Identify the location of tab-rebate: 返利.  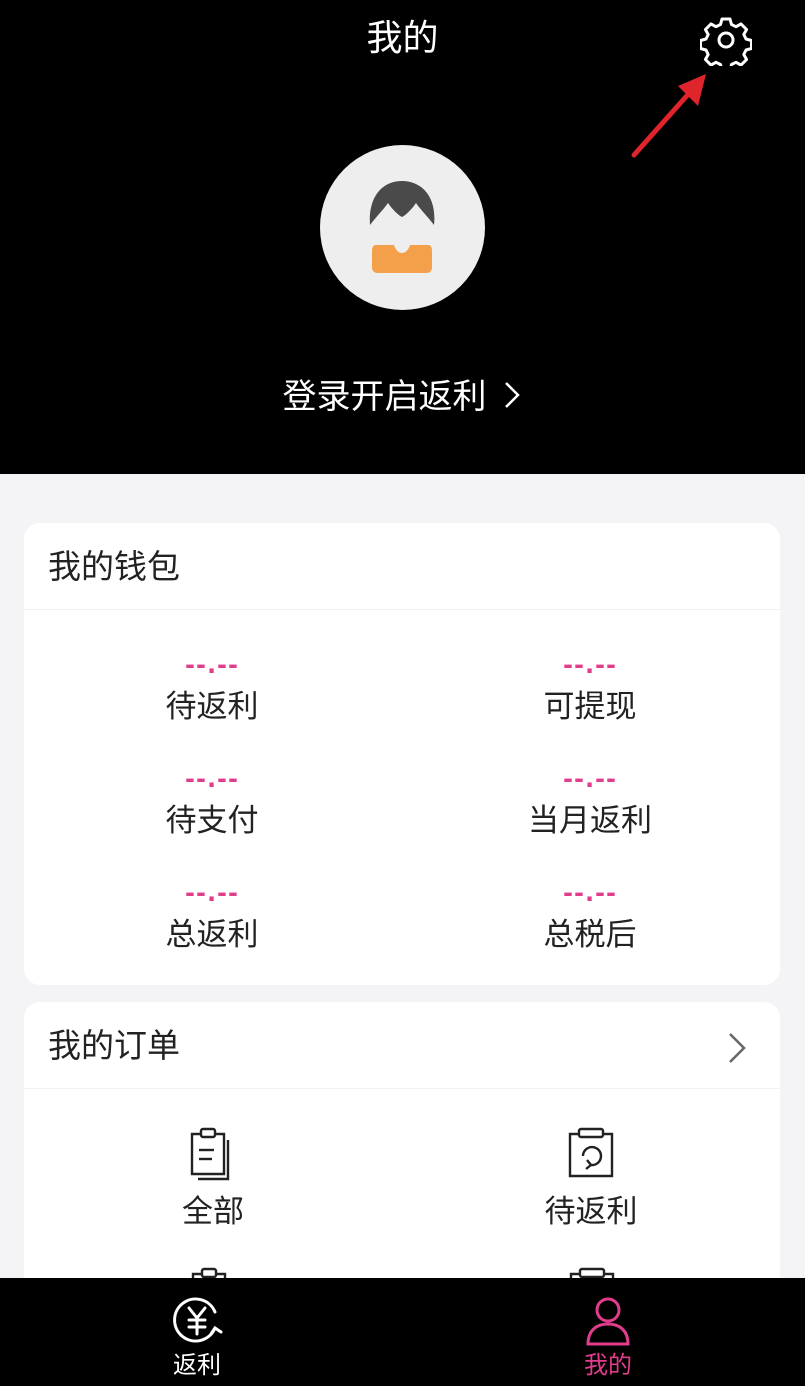
(197, 1332).